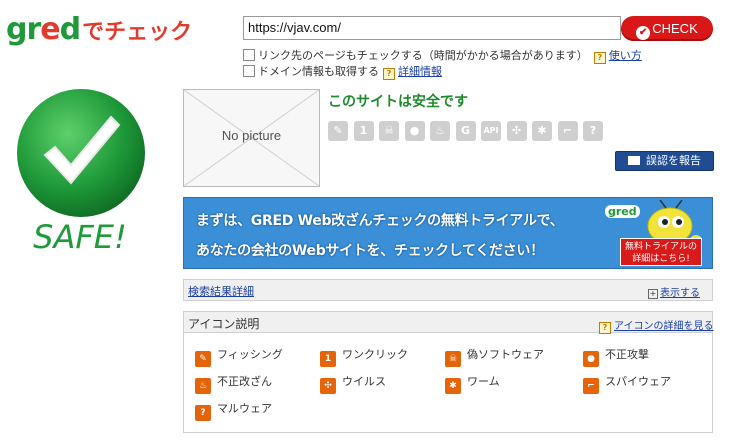 The height and width of the screenshot is (445, 730). Describe the element at coordinates (634, 160) in the screenshot. I see `report-icon` at that location.